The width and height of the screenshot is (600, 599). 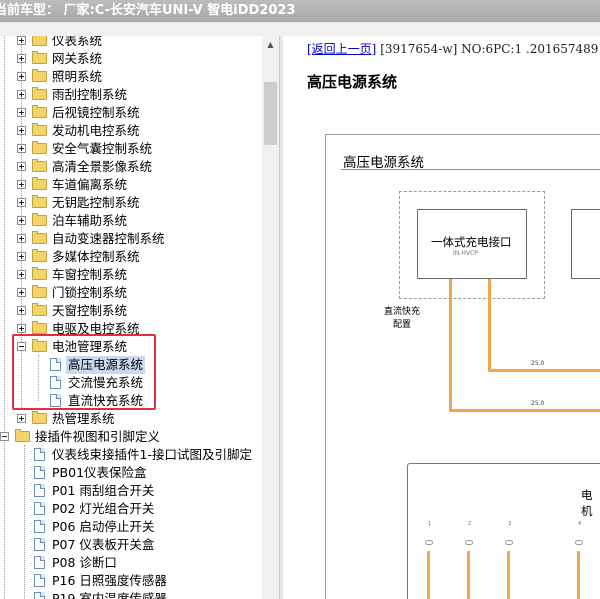 What do you see at coordinates (90, 292) in the screenshot?
I see `tree-item-label: 门锁控制系统` at bounding box center [90, 292].